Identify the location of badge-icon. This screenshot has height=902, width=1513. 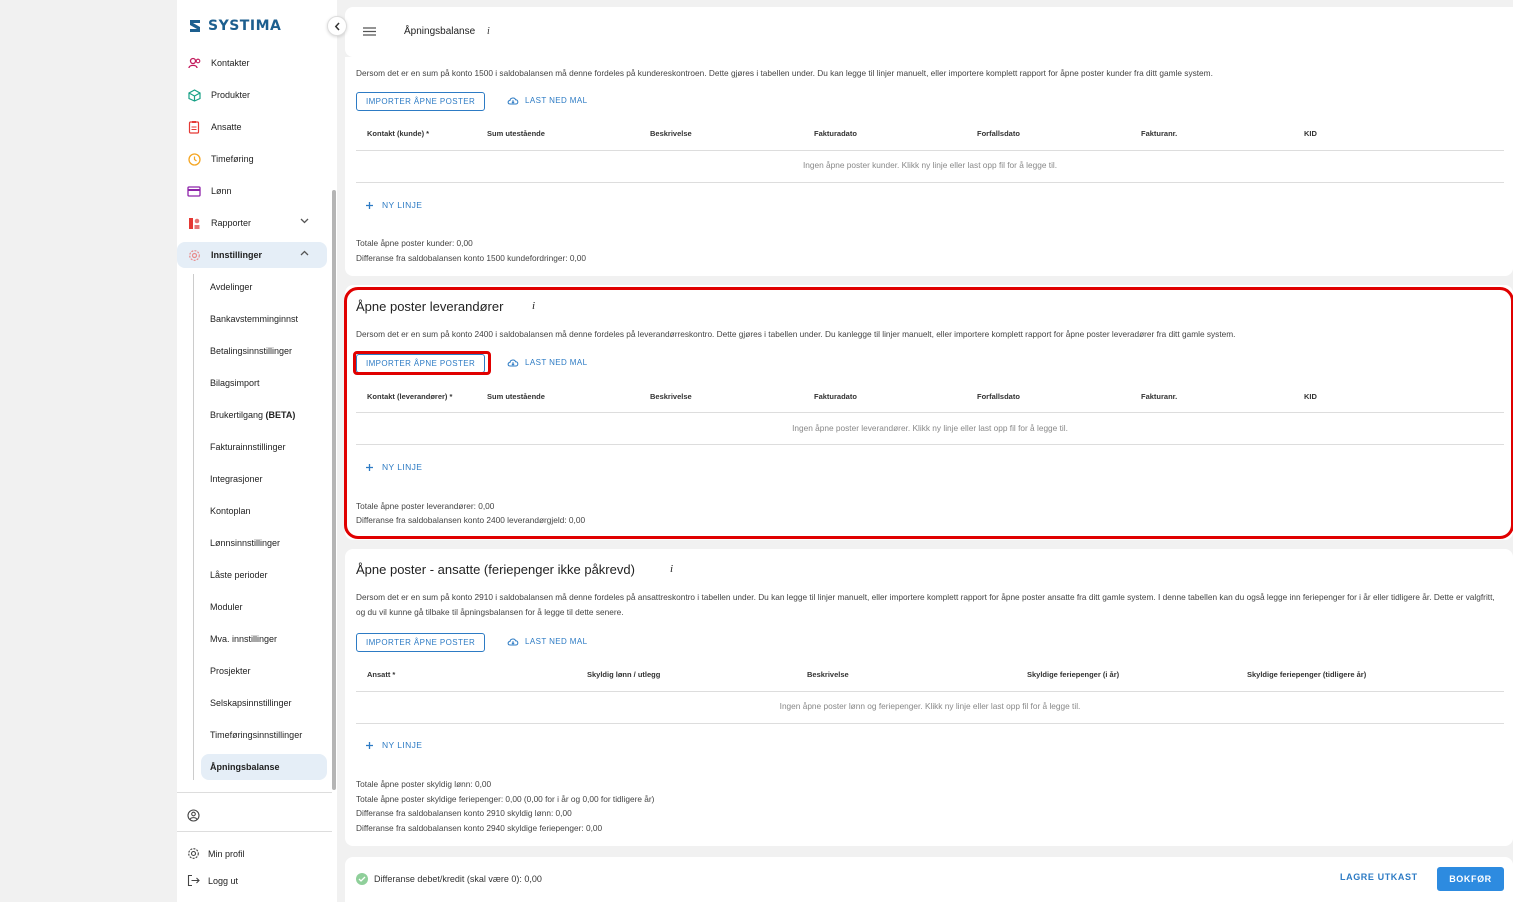
(194, 127).